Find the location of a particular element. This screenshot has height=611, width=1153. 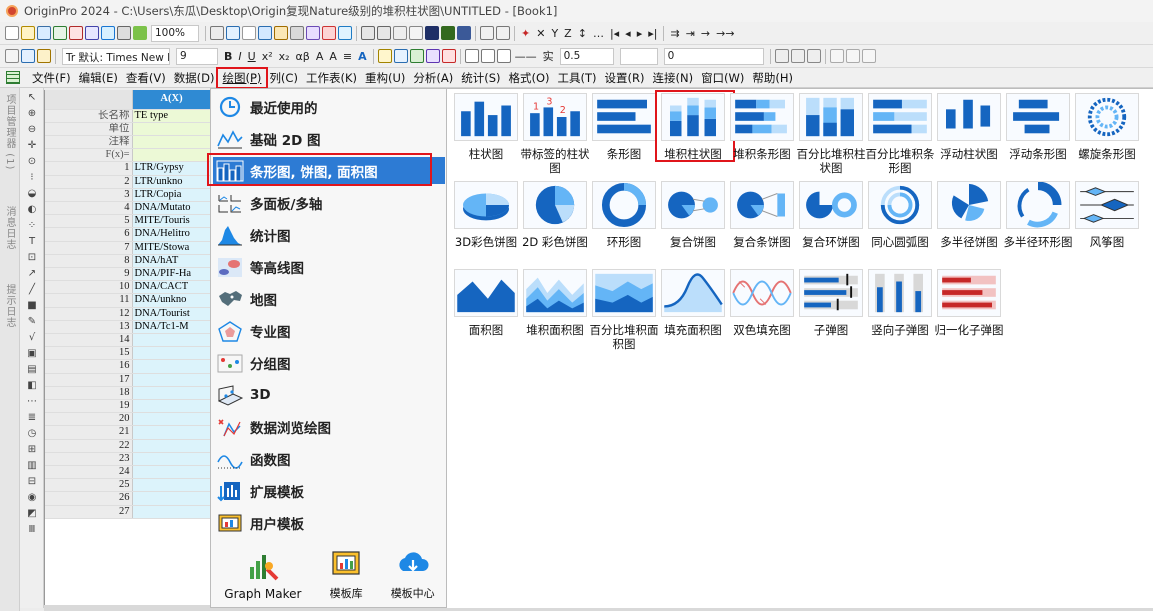

gallery-item: 面积图 is located at coordinates (486, 312).